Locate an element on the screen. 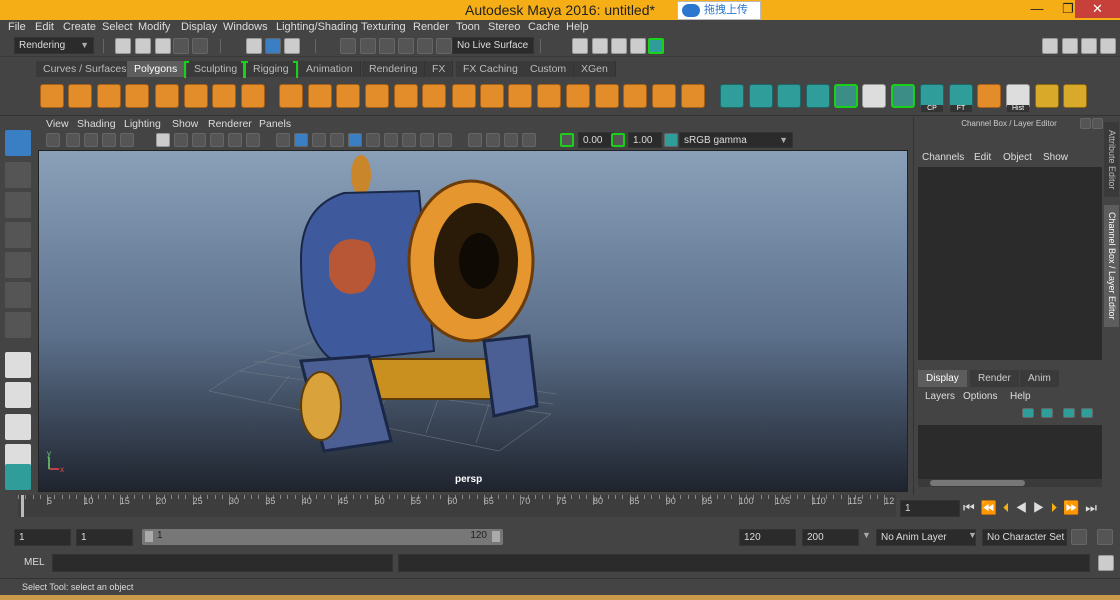 The image size is (1120, 600). isolate-select-icon is located at coordinates (475, 140).